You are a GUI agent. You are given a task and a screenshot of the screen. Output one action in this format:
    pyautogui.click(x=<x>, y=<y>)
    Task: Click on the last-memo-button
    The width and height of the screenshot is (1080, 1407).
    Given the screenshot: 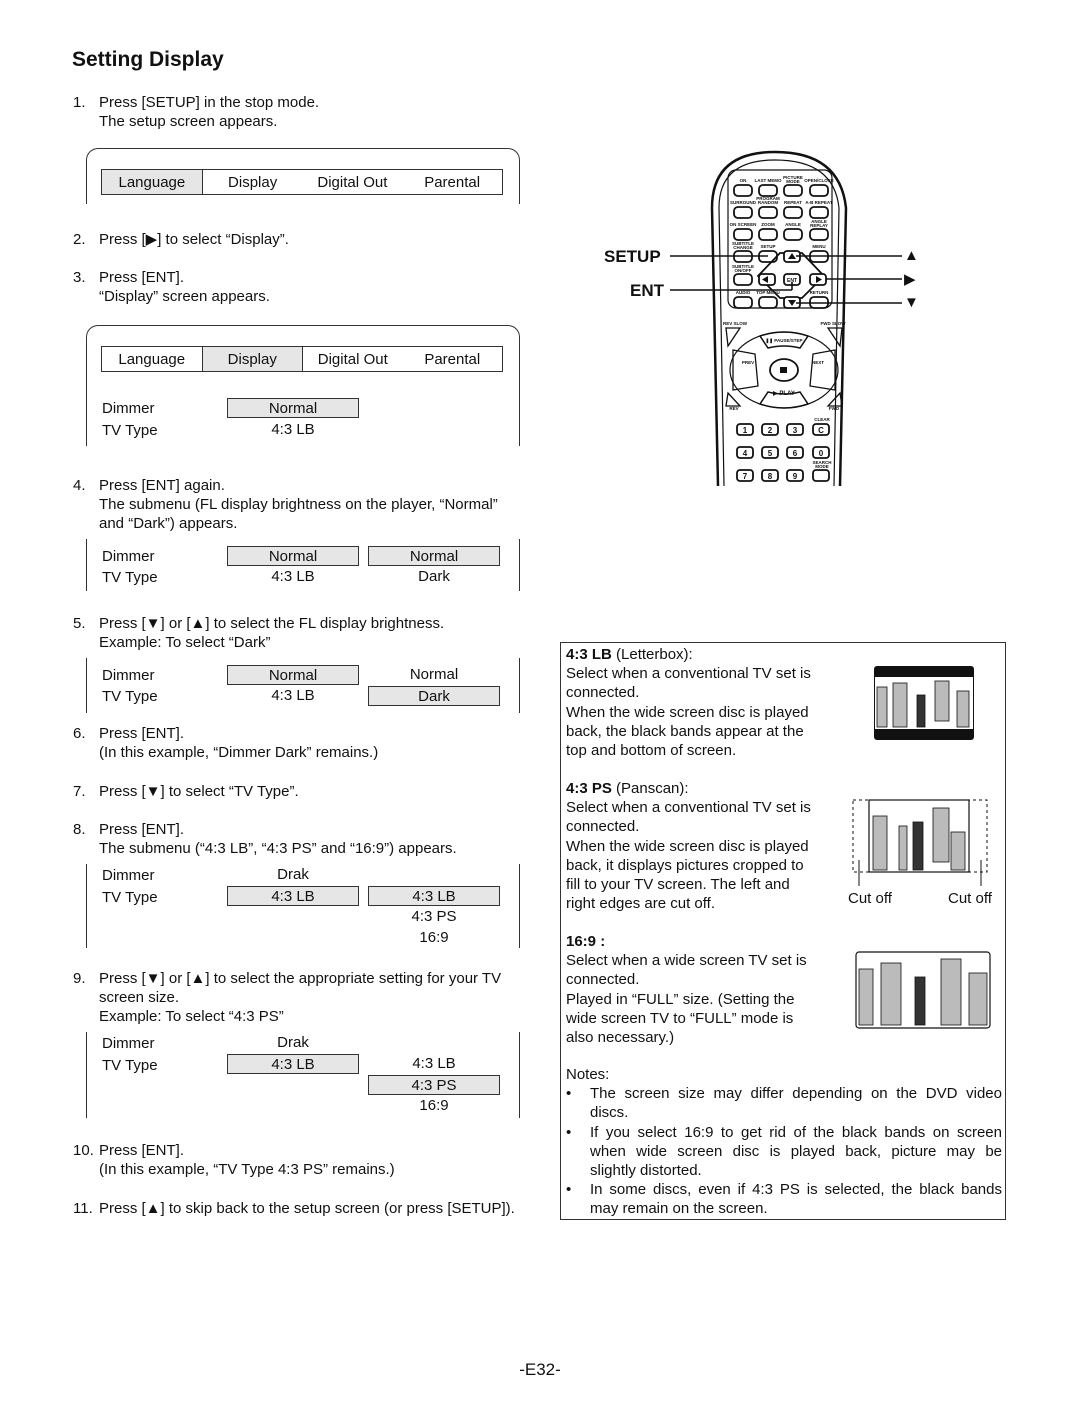 What is the action you would take?
    pyautogui.click(x=768, y=190)
    